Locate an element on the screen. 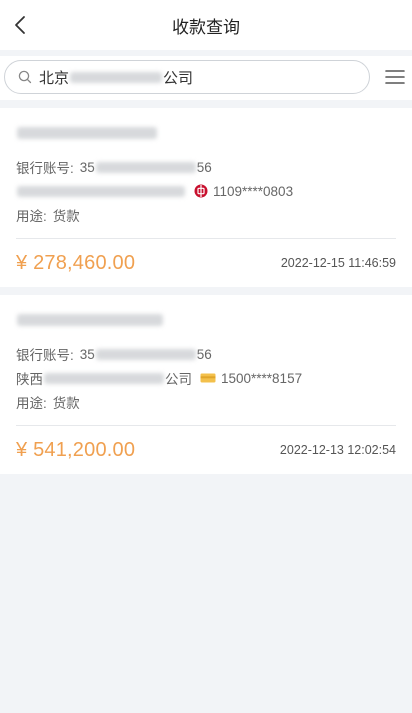 Image resolution: width=412 pixels, height=713 pixels. search-query: 北京 公司 is located at coordinates (116, 77).